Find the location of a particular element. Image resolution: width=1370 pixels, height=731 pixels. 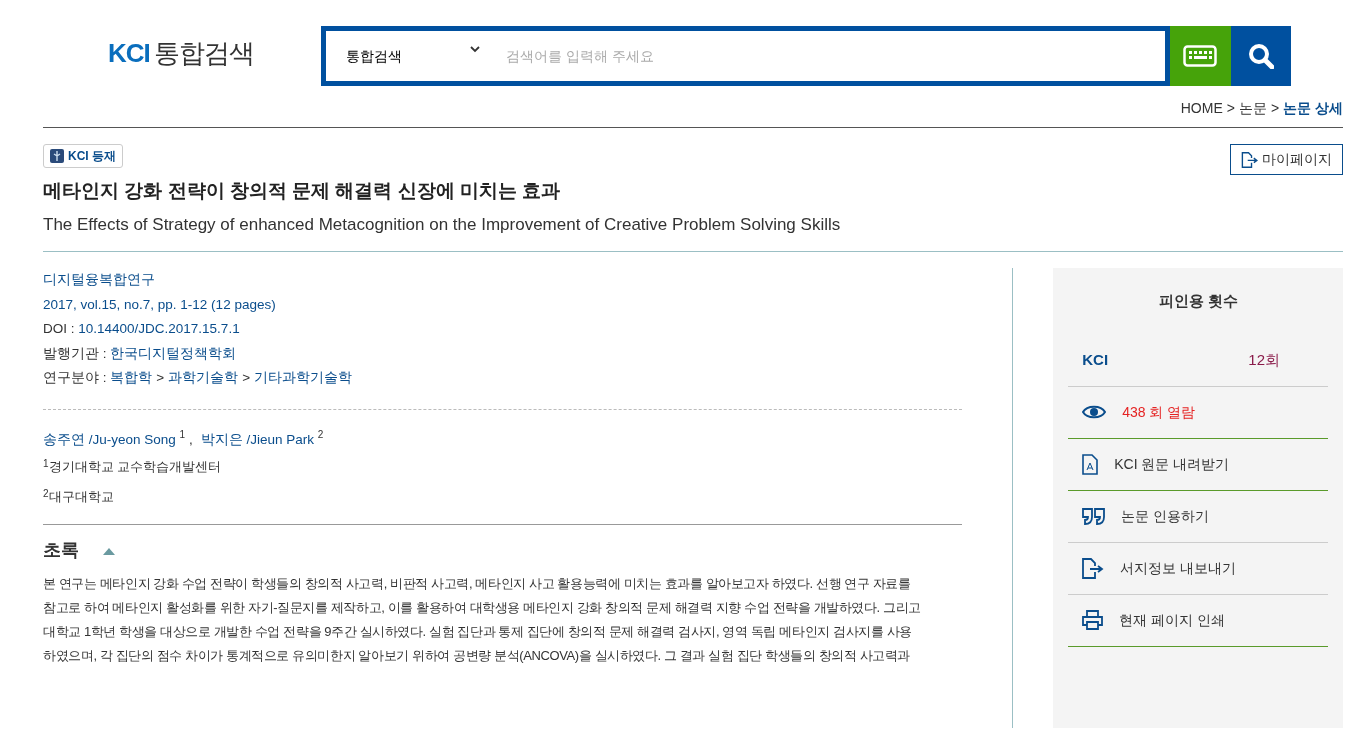

field-link: 과학기술학 is located at coordinates (203, 377).